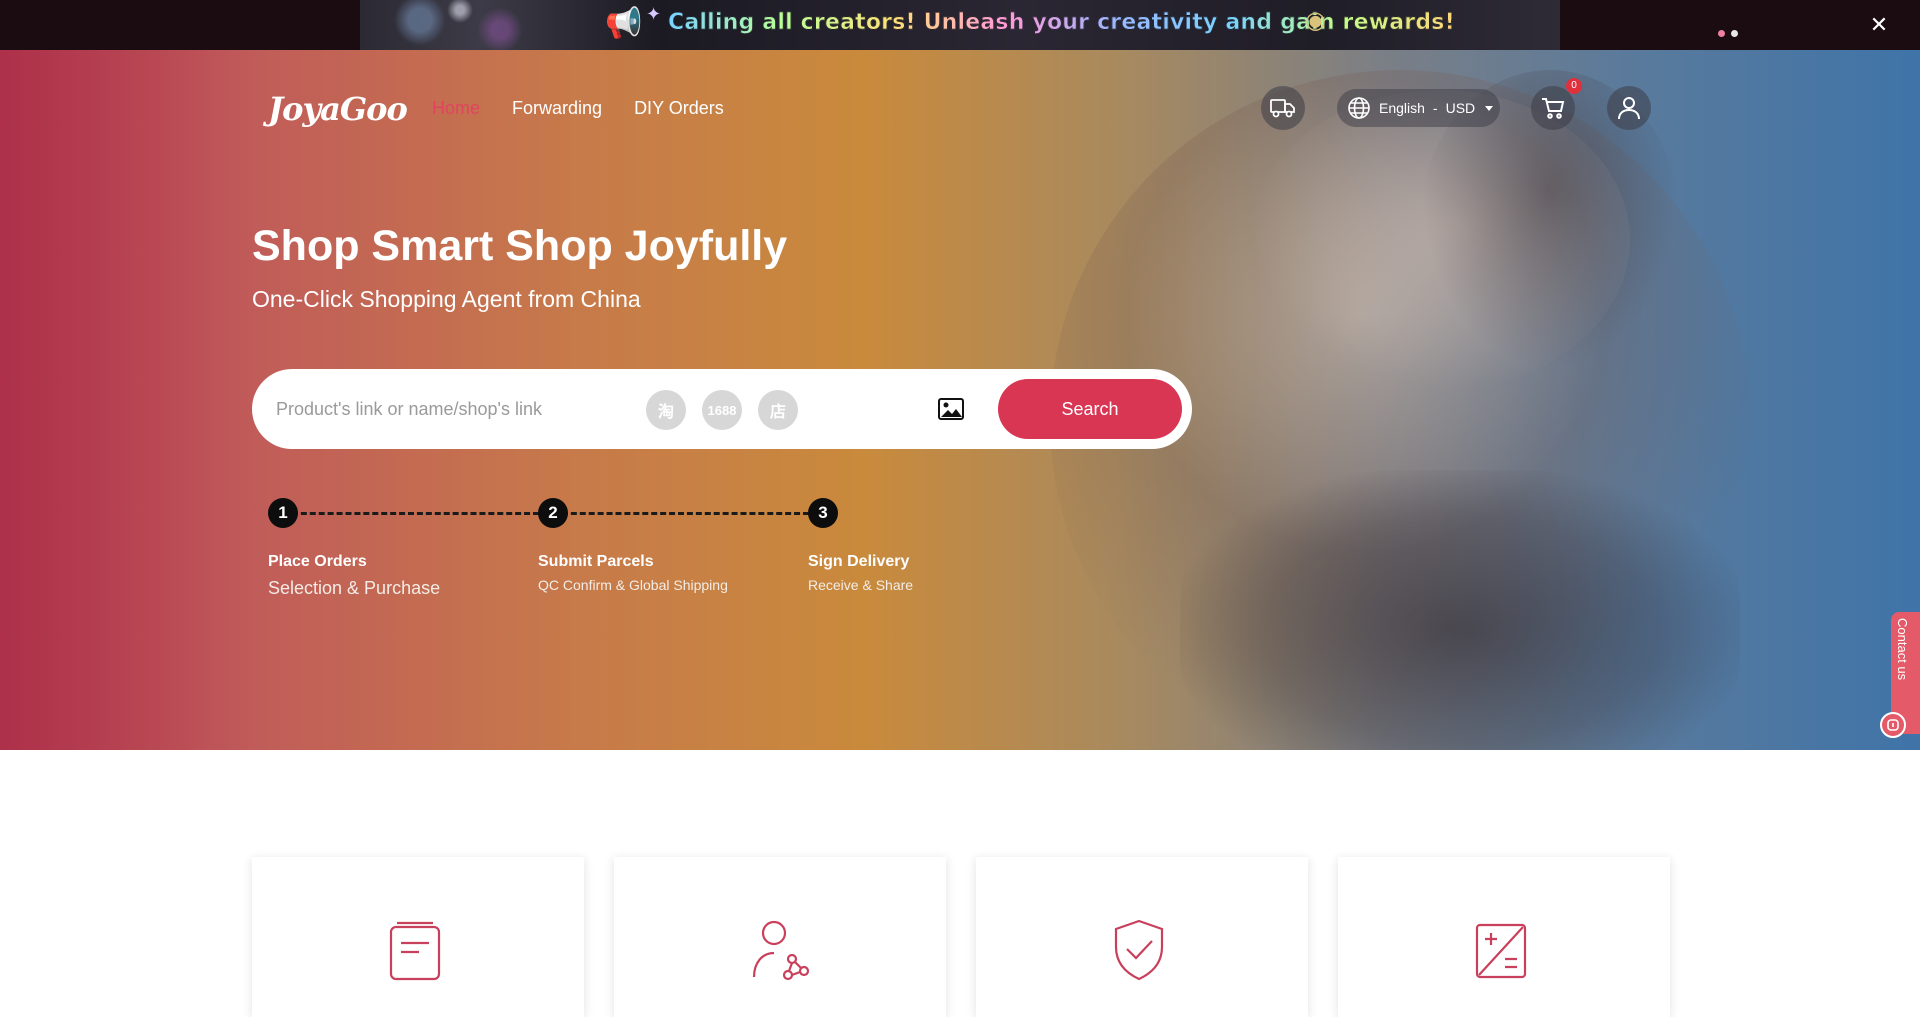  What do you see at coordinates (1460, 108) in the screenshot?
I see `currency-label: USD` at bounding box center [1460, 108].